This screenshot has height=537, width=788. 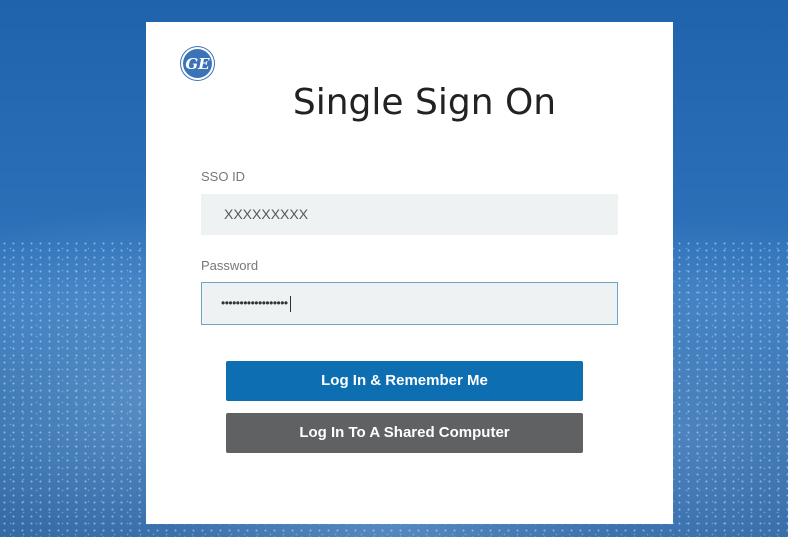 I want to click on text-caret, so click(x=290, y=303).